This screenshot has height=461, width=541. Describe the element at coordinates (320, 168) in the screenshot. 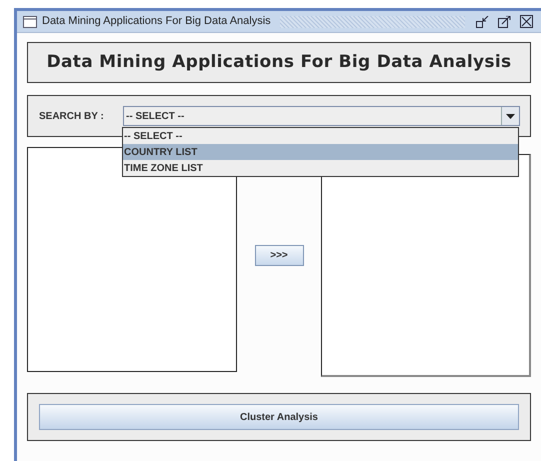

I see `dropdown-option: TIME ZONE LIST` at that location.